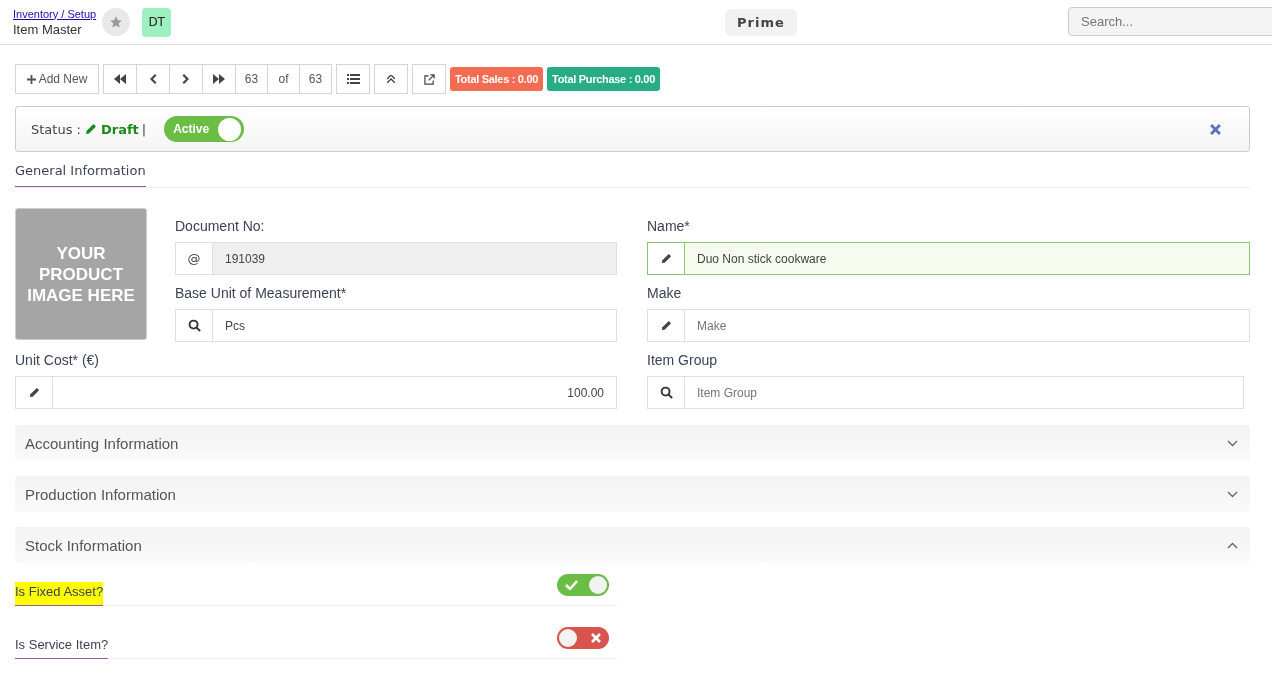  What do you see at coordinates (1215, 129) in the screenshot?
I see `close-icon` at bounding box center [1215, 129].